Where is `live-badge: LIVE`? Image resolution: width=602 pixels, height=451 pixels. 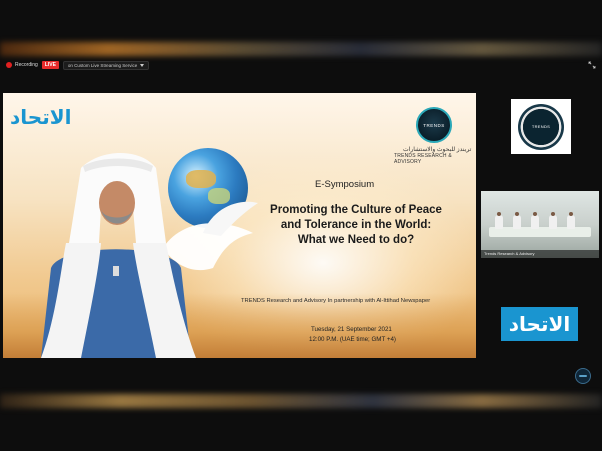
live-badge: LIVE is located at coordinates (50, 65).